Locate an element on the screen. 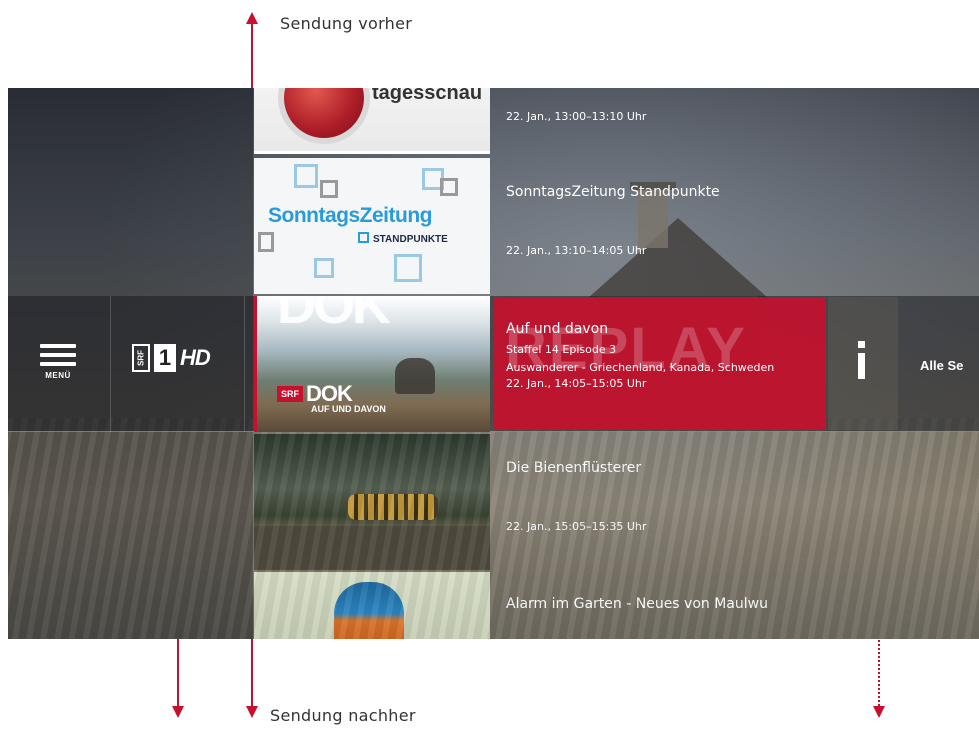 The image size is (979, 731). hive-illustration is located at coordinates (372, 548).